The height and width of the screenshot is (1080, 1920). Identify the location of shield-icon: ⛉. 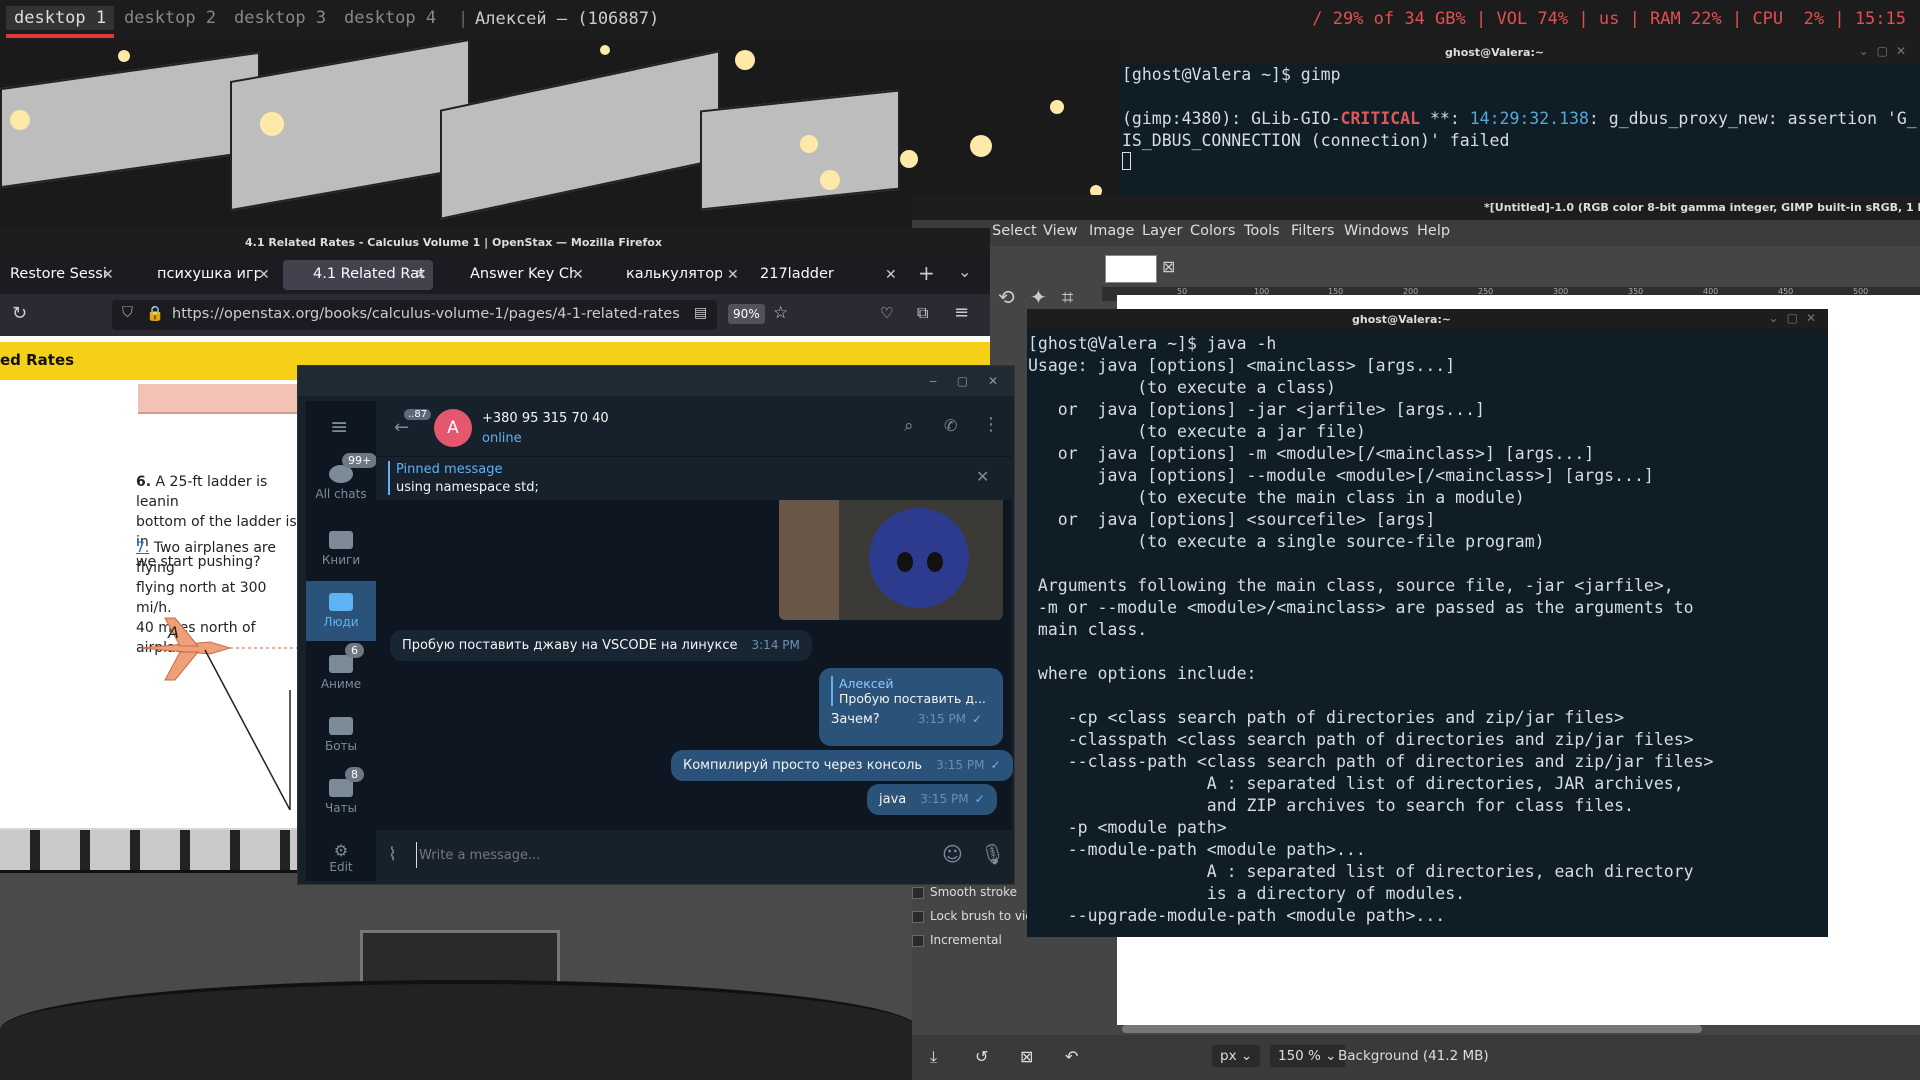
(127, 313).